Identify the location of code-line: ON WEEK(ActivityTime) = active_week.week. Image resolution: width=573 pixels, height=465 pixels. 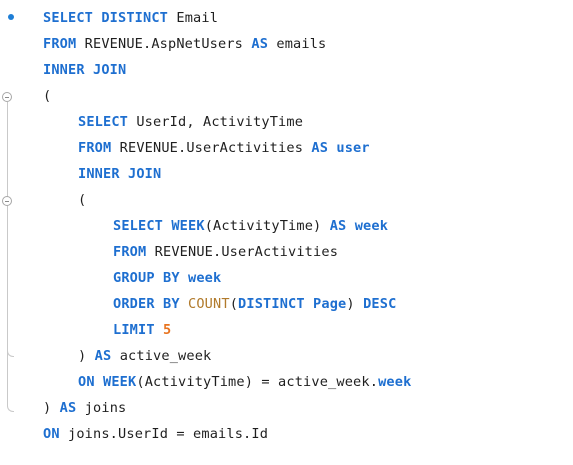
(244, 382).